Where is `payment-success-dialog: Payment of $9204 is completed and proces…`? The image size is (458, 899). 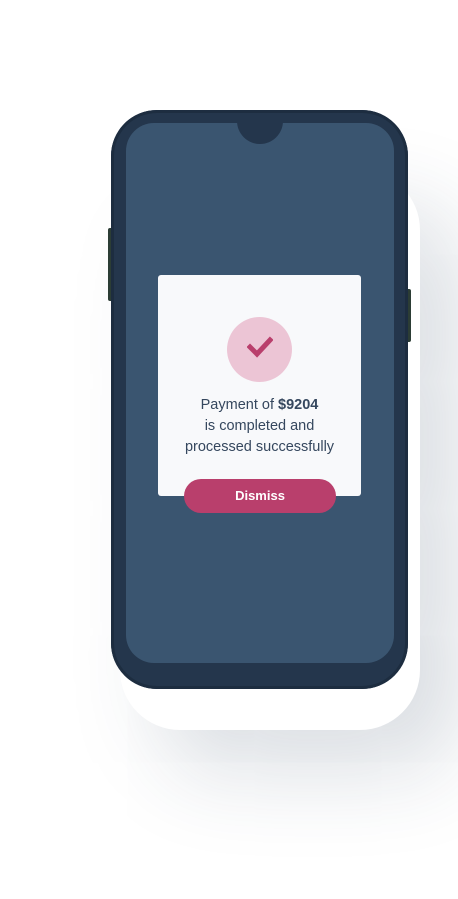 payment-success-dialog: Payment of $9204 is completed and proces… is located at coordinates (259, 385).